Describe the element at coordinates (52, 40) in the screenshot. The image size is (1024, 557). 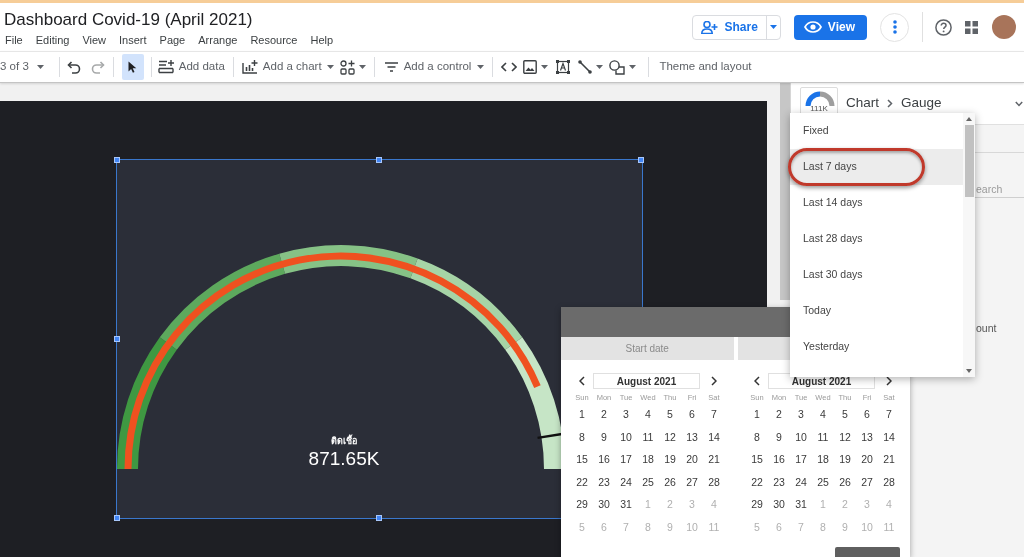
I see `menu-item: Editing` at that location.